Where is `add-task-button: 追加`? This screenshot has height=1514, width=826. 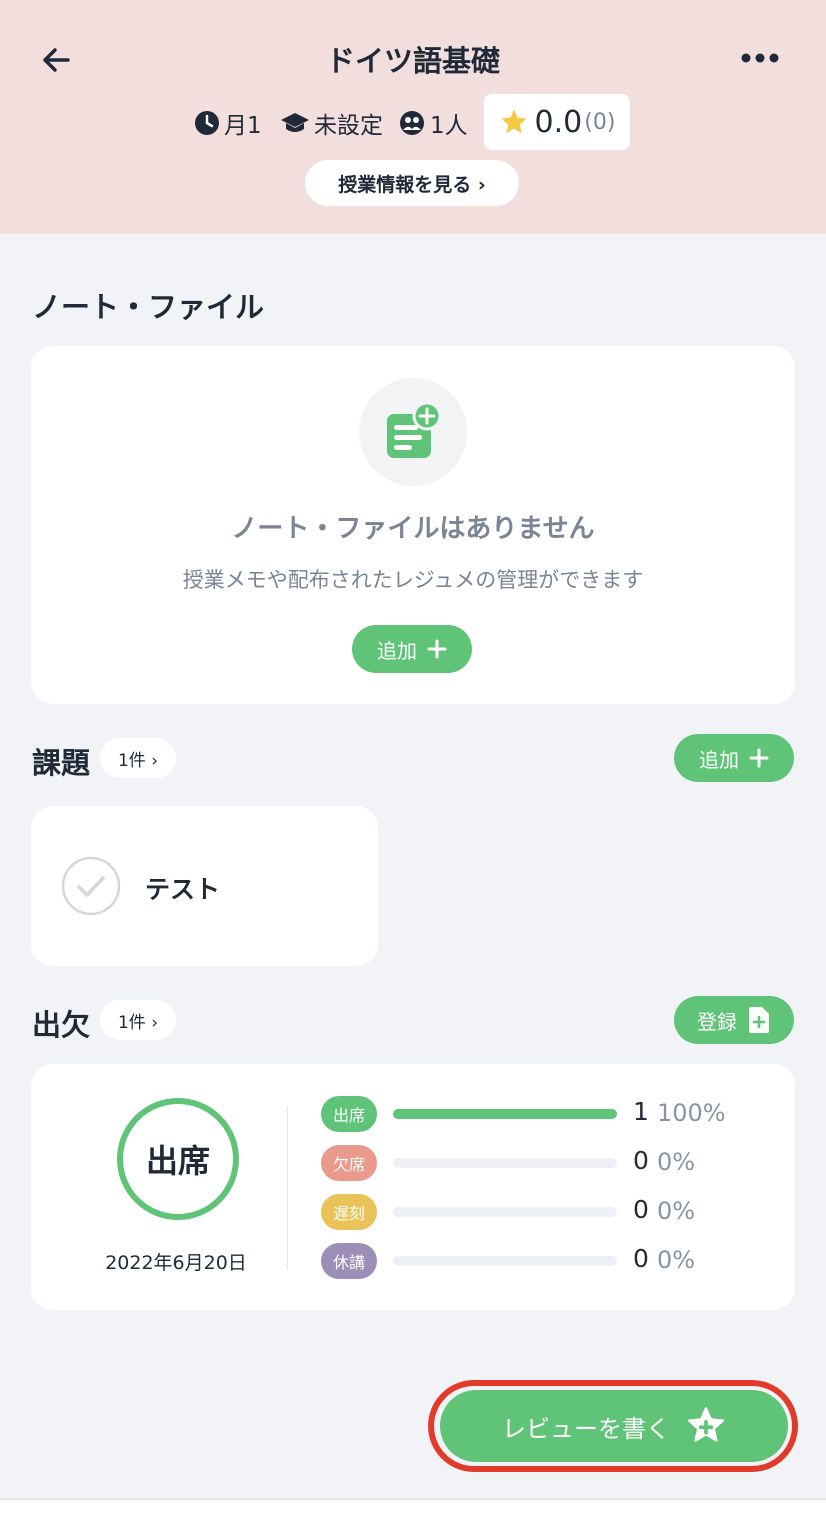 add-task-button: 追加 is located at coordinates (734, 758).